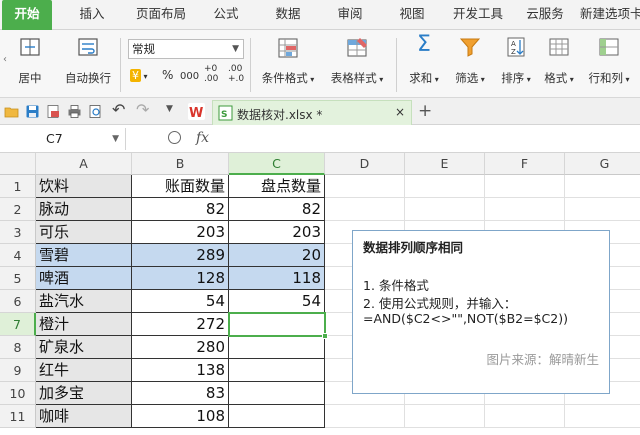 The image size is (640, 435). What do you see at coordinates (84, 164) in the screenshot?
I see `column-header-a: A` at bounding box center [84, 164].